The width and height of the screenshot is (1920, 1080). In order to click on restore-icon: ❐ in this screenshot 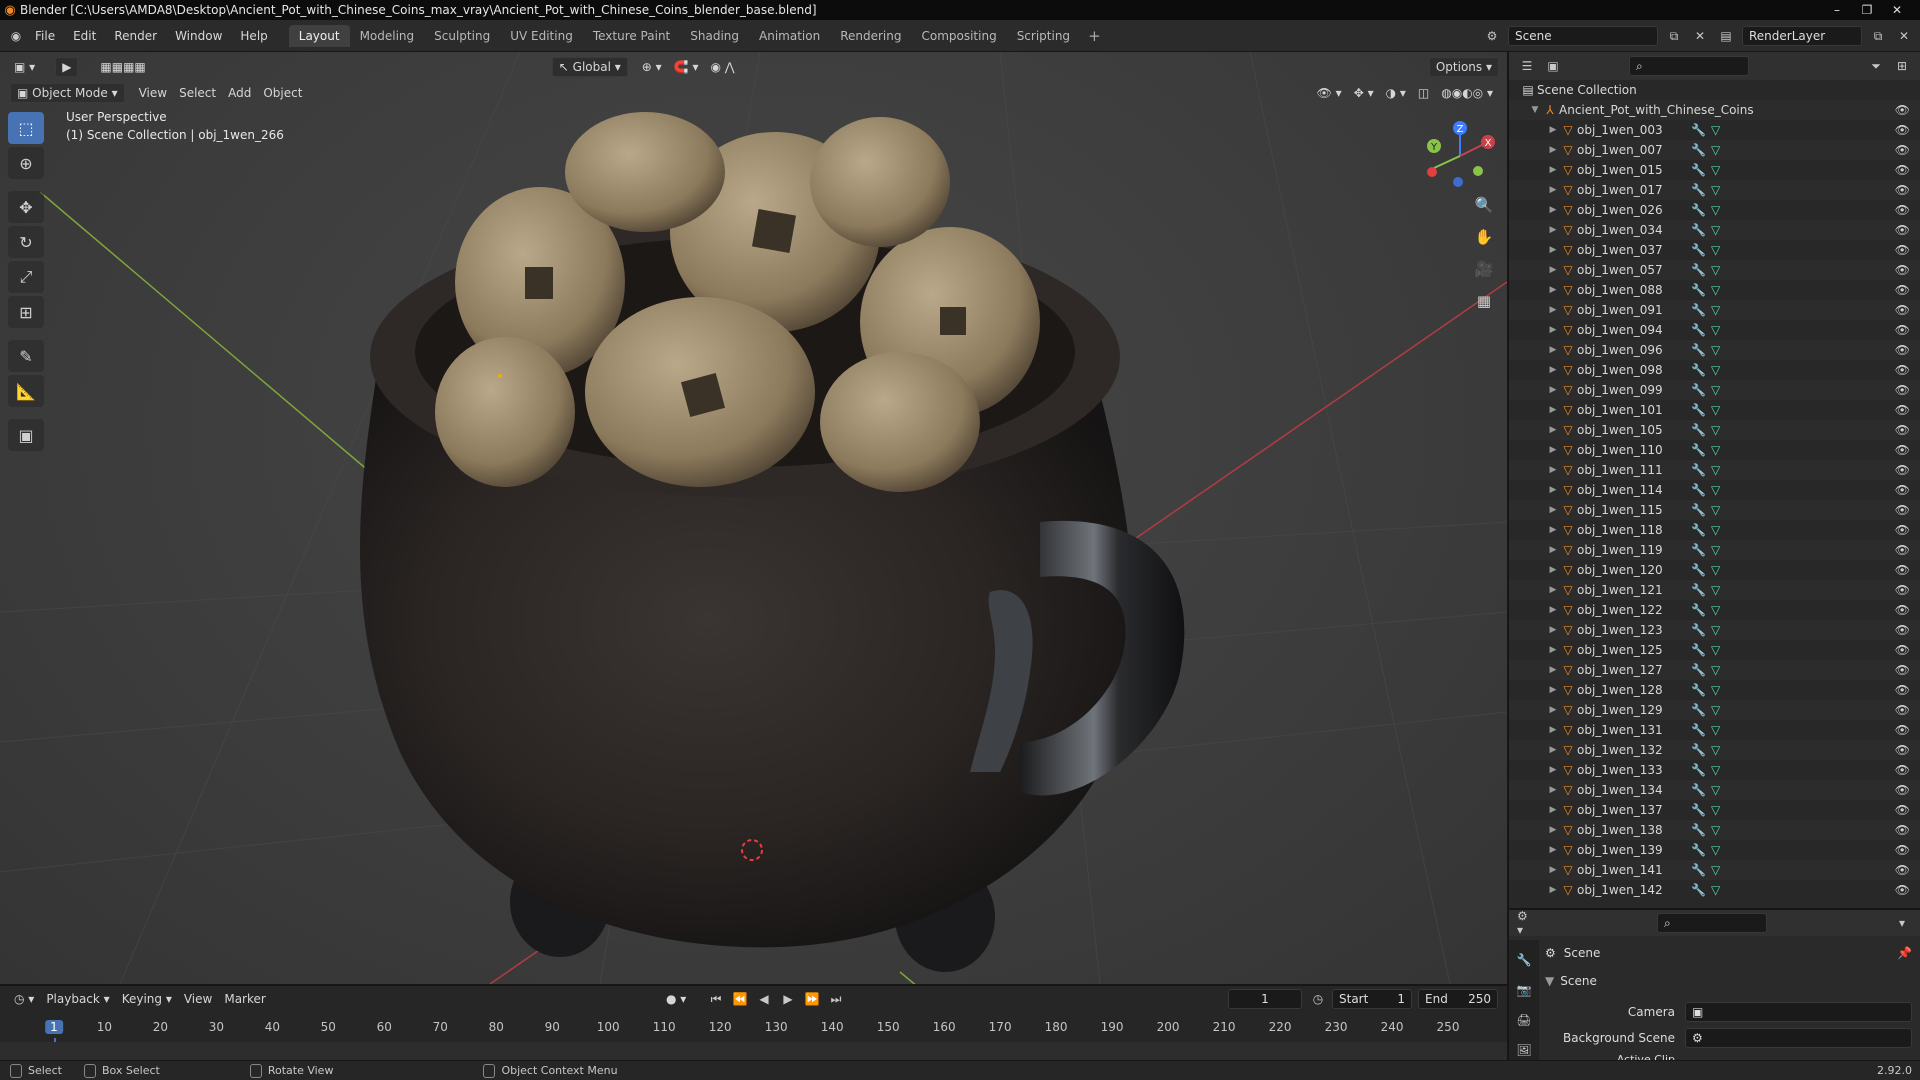, I will do `click(1867, 10)`.